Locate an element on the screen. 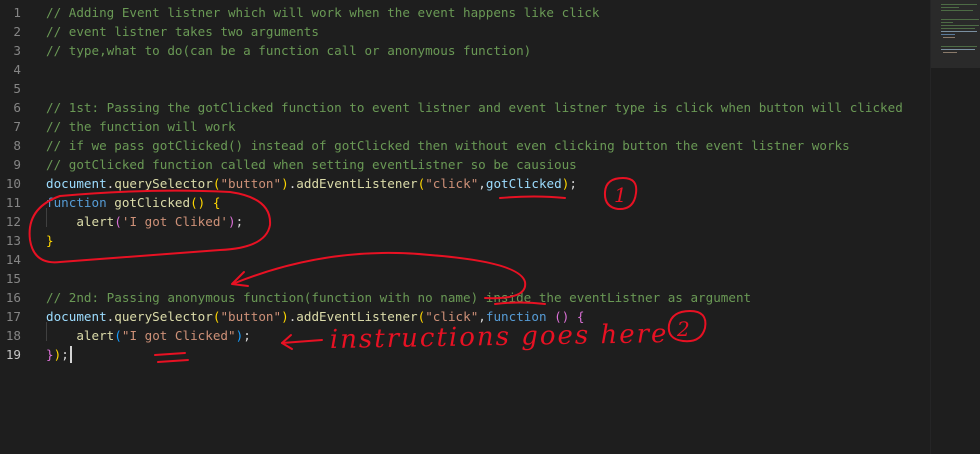 The image size is (980, 454). line-code: alert("I got Clicked"); is located at coordinates (148, 335).